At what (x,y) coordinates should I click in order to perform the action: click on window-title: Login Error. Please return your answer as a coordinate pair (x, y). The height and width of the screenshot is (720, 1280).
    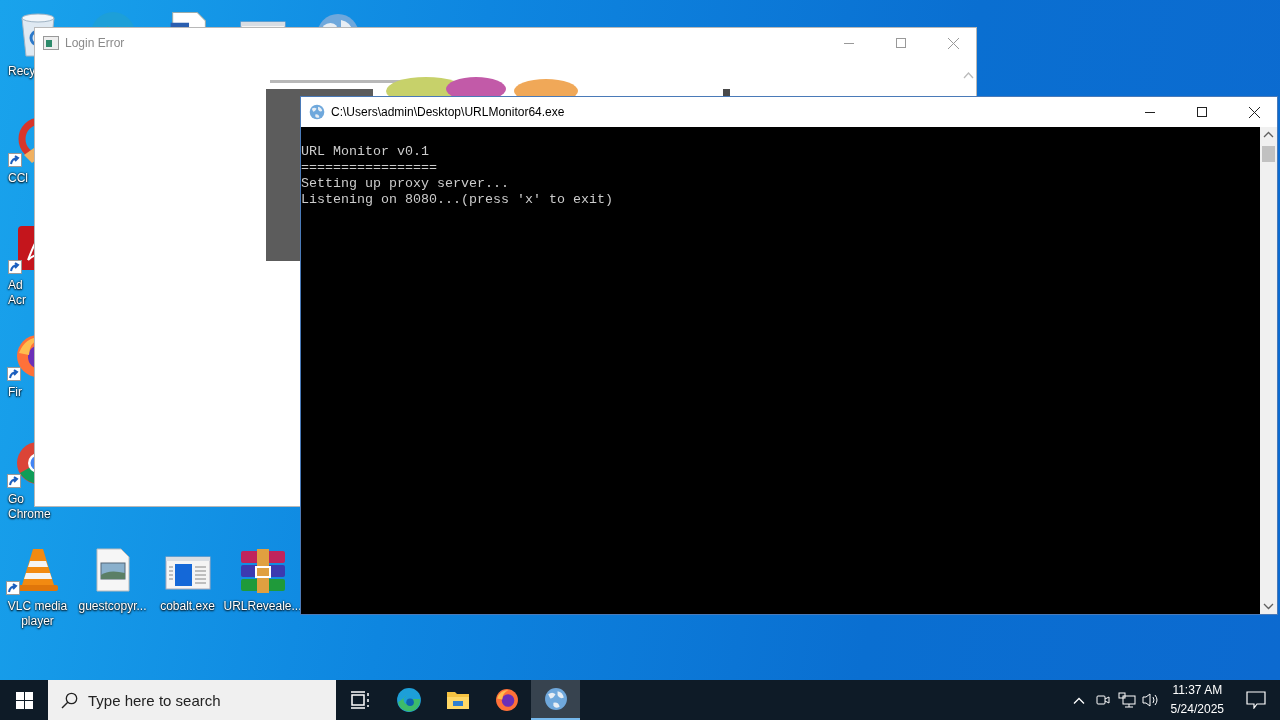
    Looking at the image, I should click on (95, 43).